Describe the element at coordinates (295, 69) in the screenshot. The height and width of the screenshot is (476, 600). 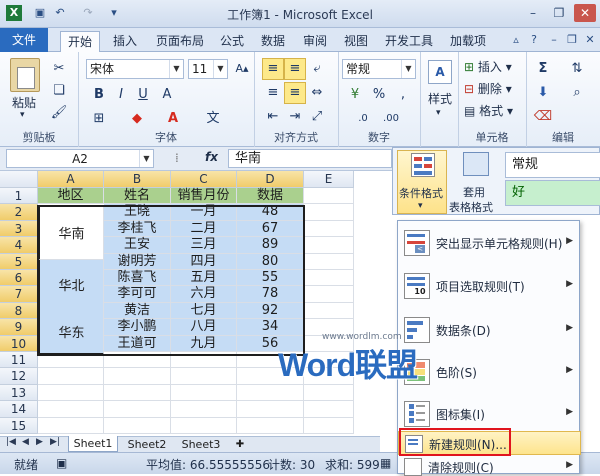
I see `align-middle-icon: ≡` at that location.